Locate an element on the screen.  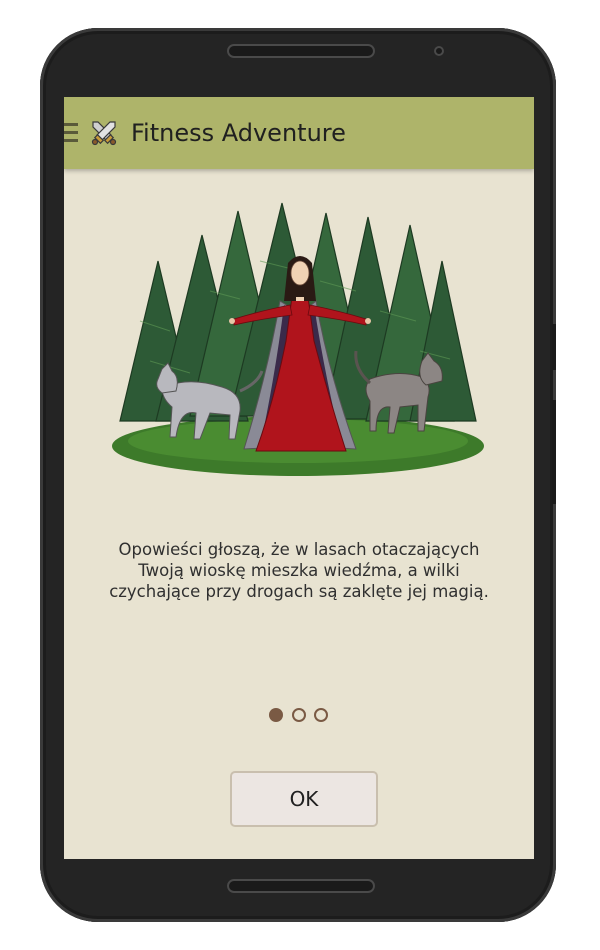
ok-button: OK is located at coordinates (304, 799).